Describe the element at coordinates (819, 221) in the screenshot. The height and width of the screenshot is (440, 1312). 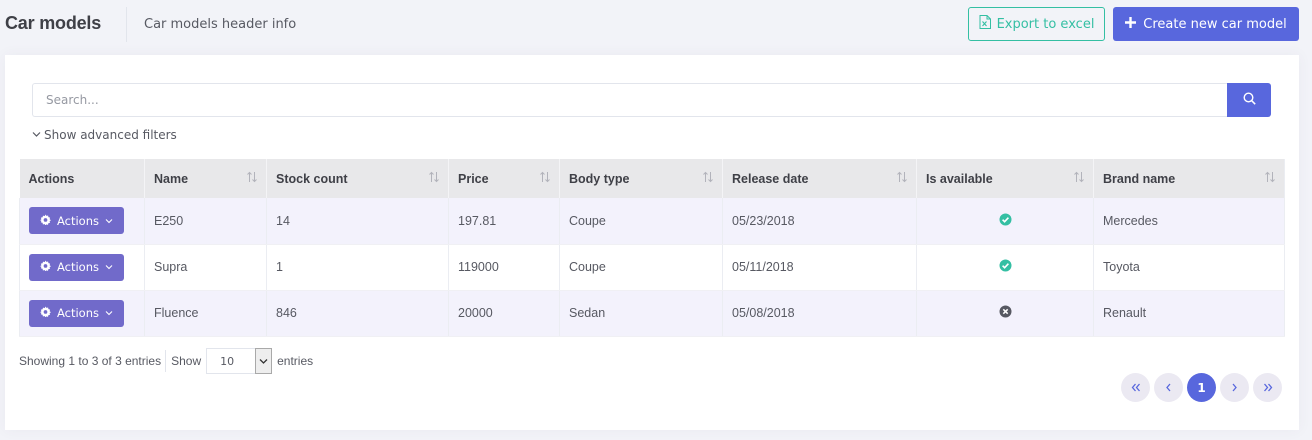
I see `cell-release-date: 05/23/2018` at that location.